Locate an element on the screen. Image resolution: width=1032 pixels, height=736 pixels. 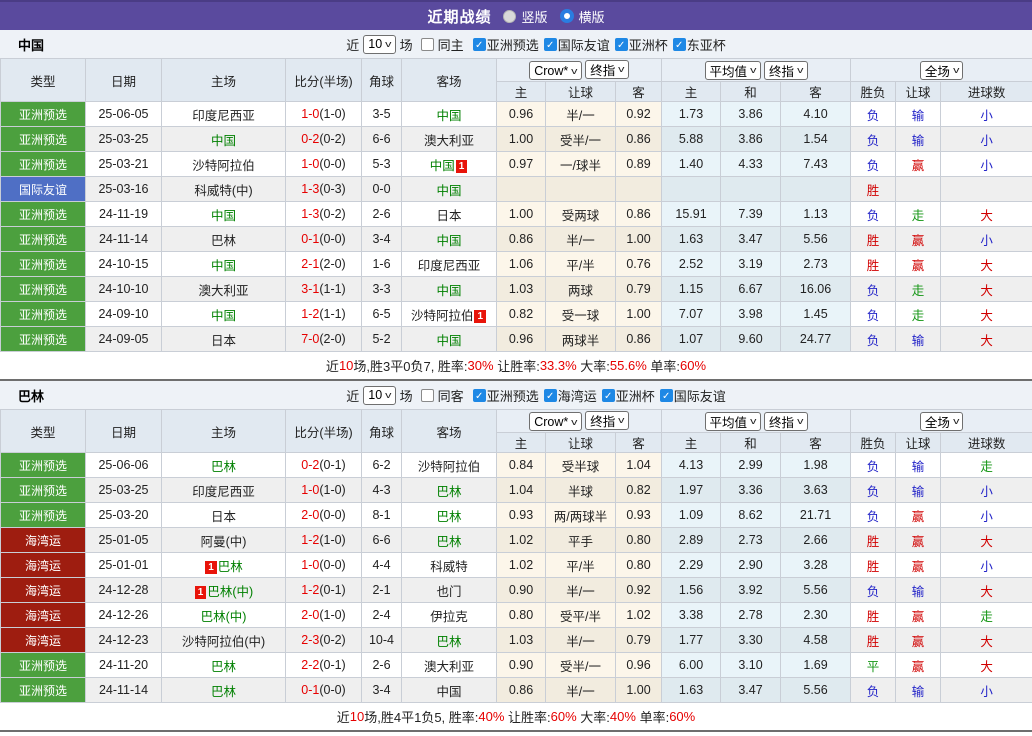
fulltime-score: 3-1 is located at coordinates (310, 289).